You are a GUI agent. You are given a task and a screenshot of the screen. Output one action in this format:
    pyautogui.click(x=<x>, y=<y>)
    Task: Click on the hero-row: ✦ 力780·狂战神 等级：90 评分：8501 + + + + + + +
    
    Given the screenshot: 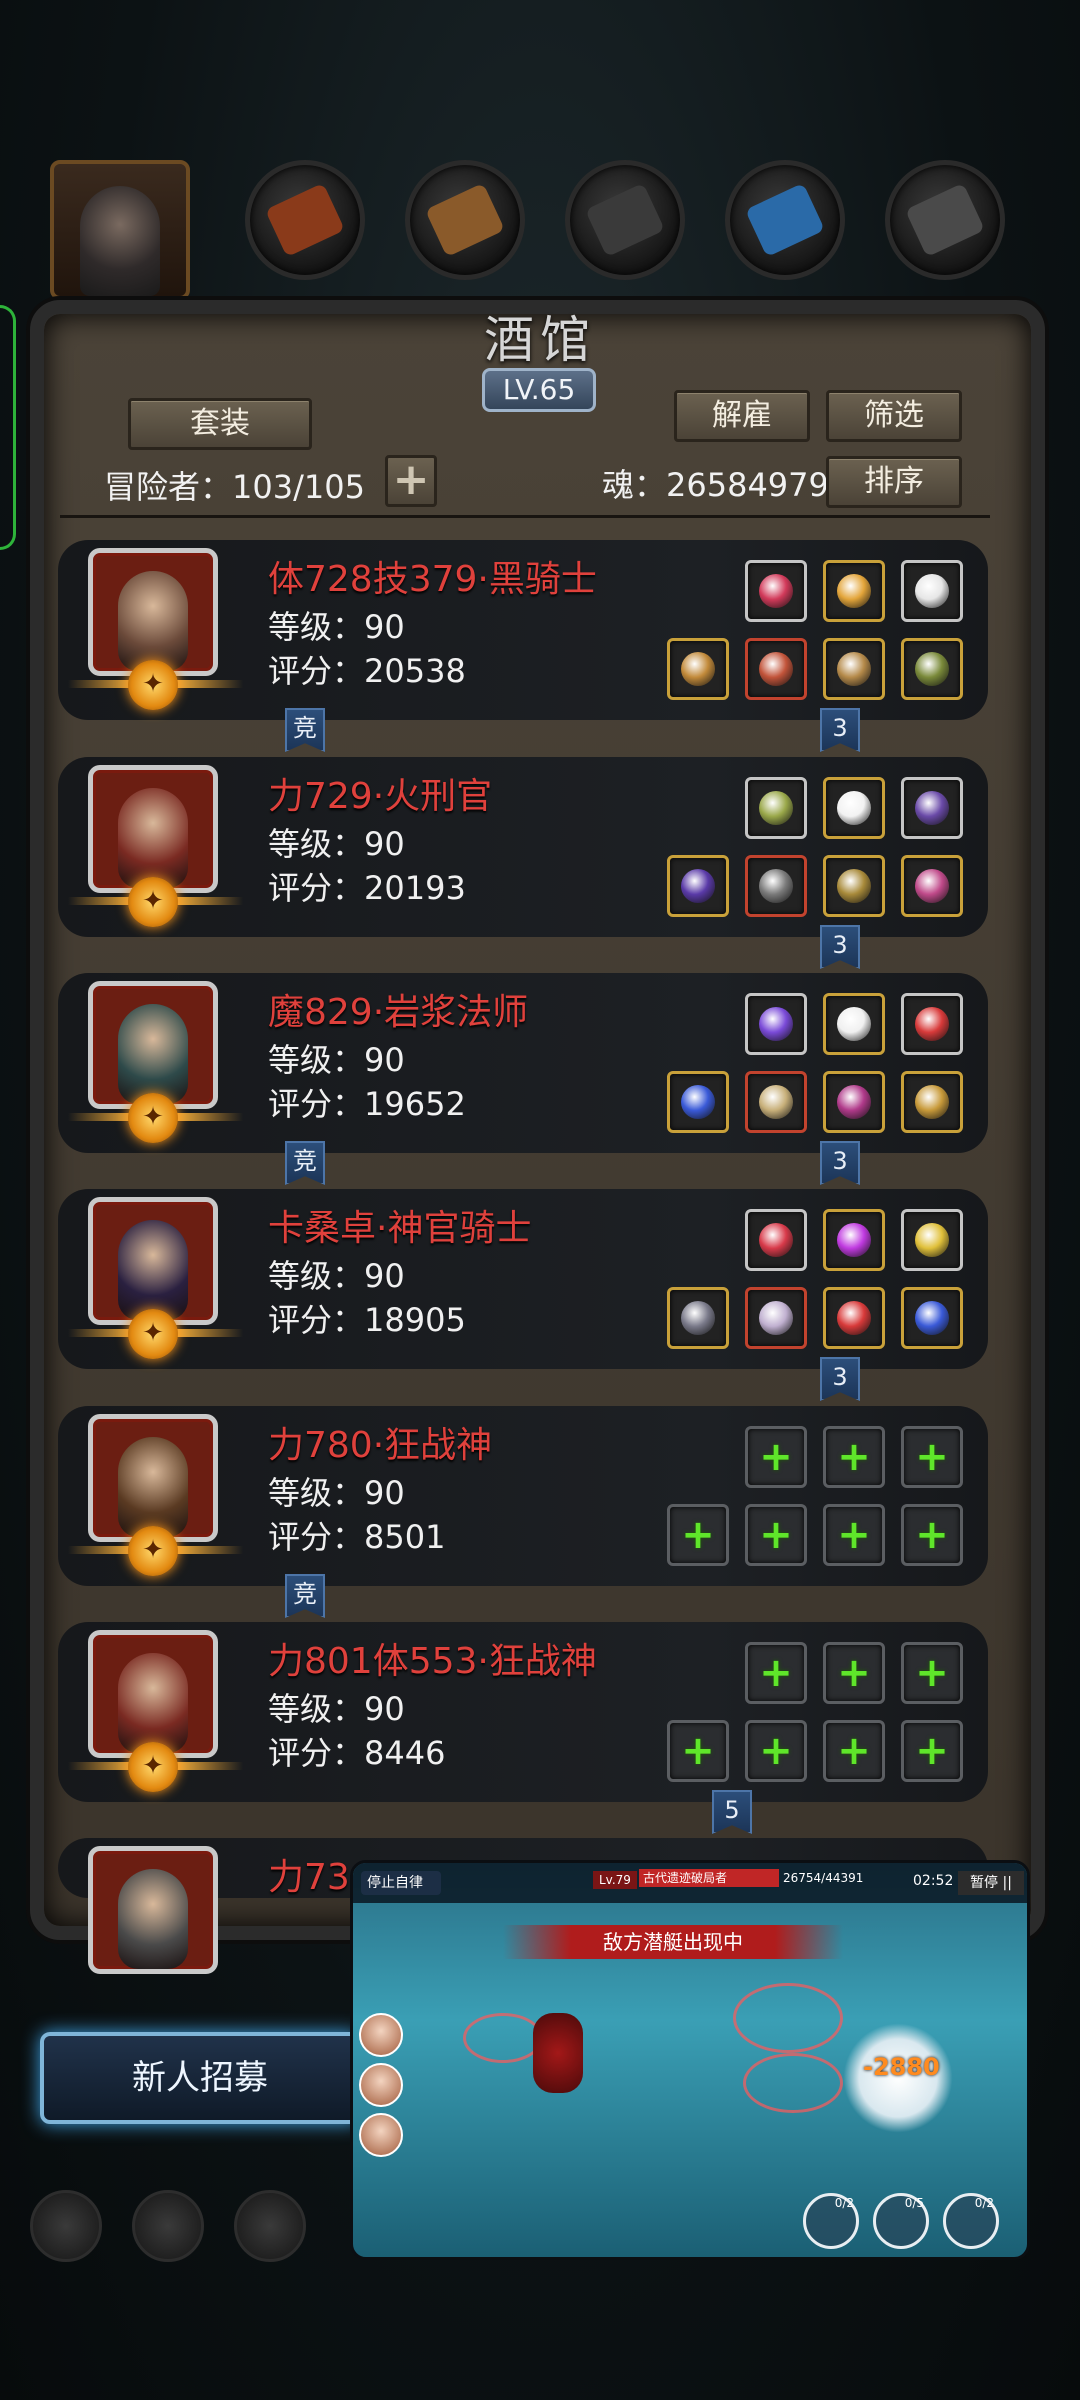 What is the action you would take?
    pyautogui.click(x=523, y=1496)
    